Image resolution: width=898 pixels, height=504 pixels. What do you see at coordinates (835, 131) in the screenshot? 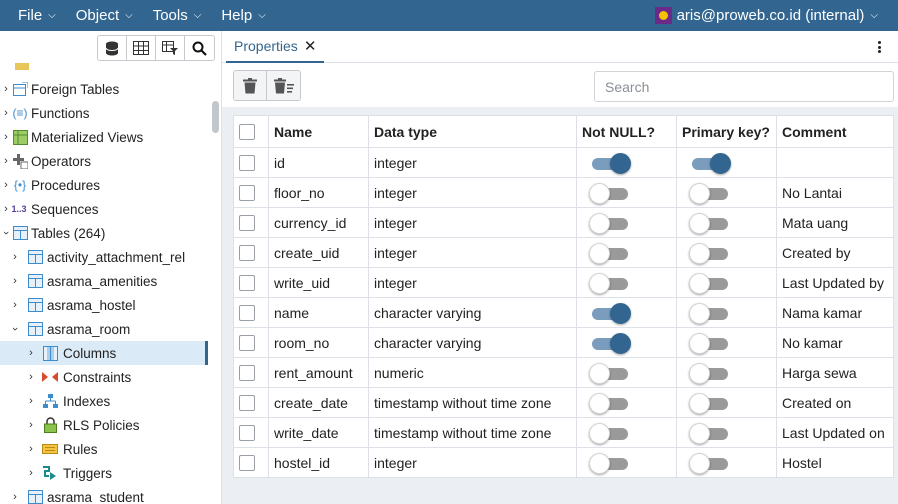
I see `header-comment: Comment` at bounding box center [835, 131].